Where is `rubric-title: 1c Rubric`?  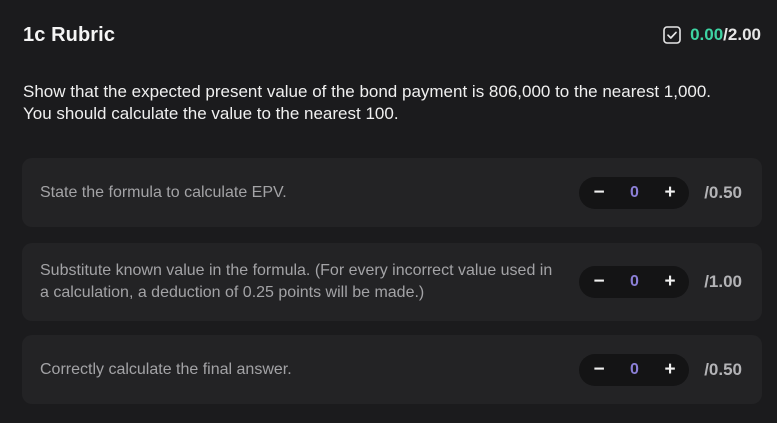 rubric-title: 1c Rubric is located at coordinates (69, 34).